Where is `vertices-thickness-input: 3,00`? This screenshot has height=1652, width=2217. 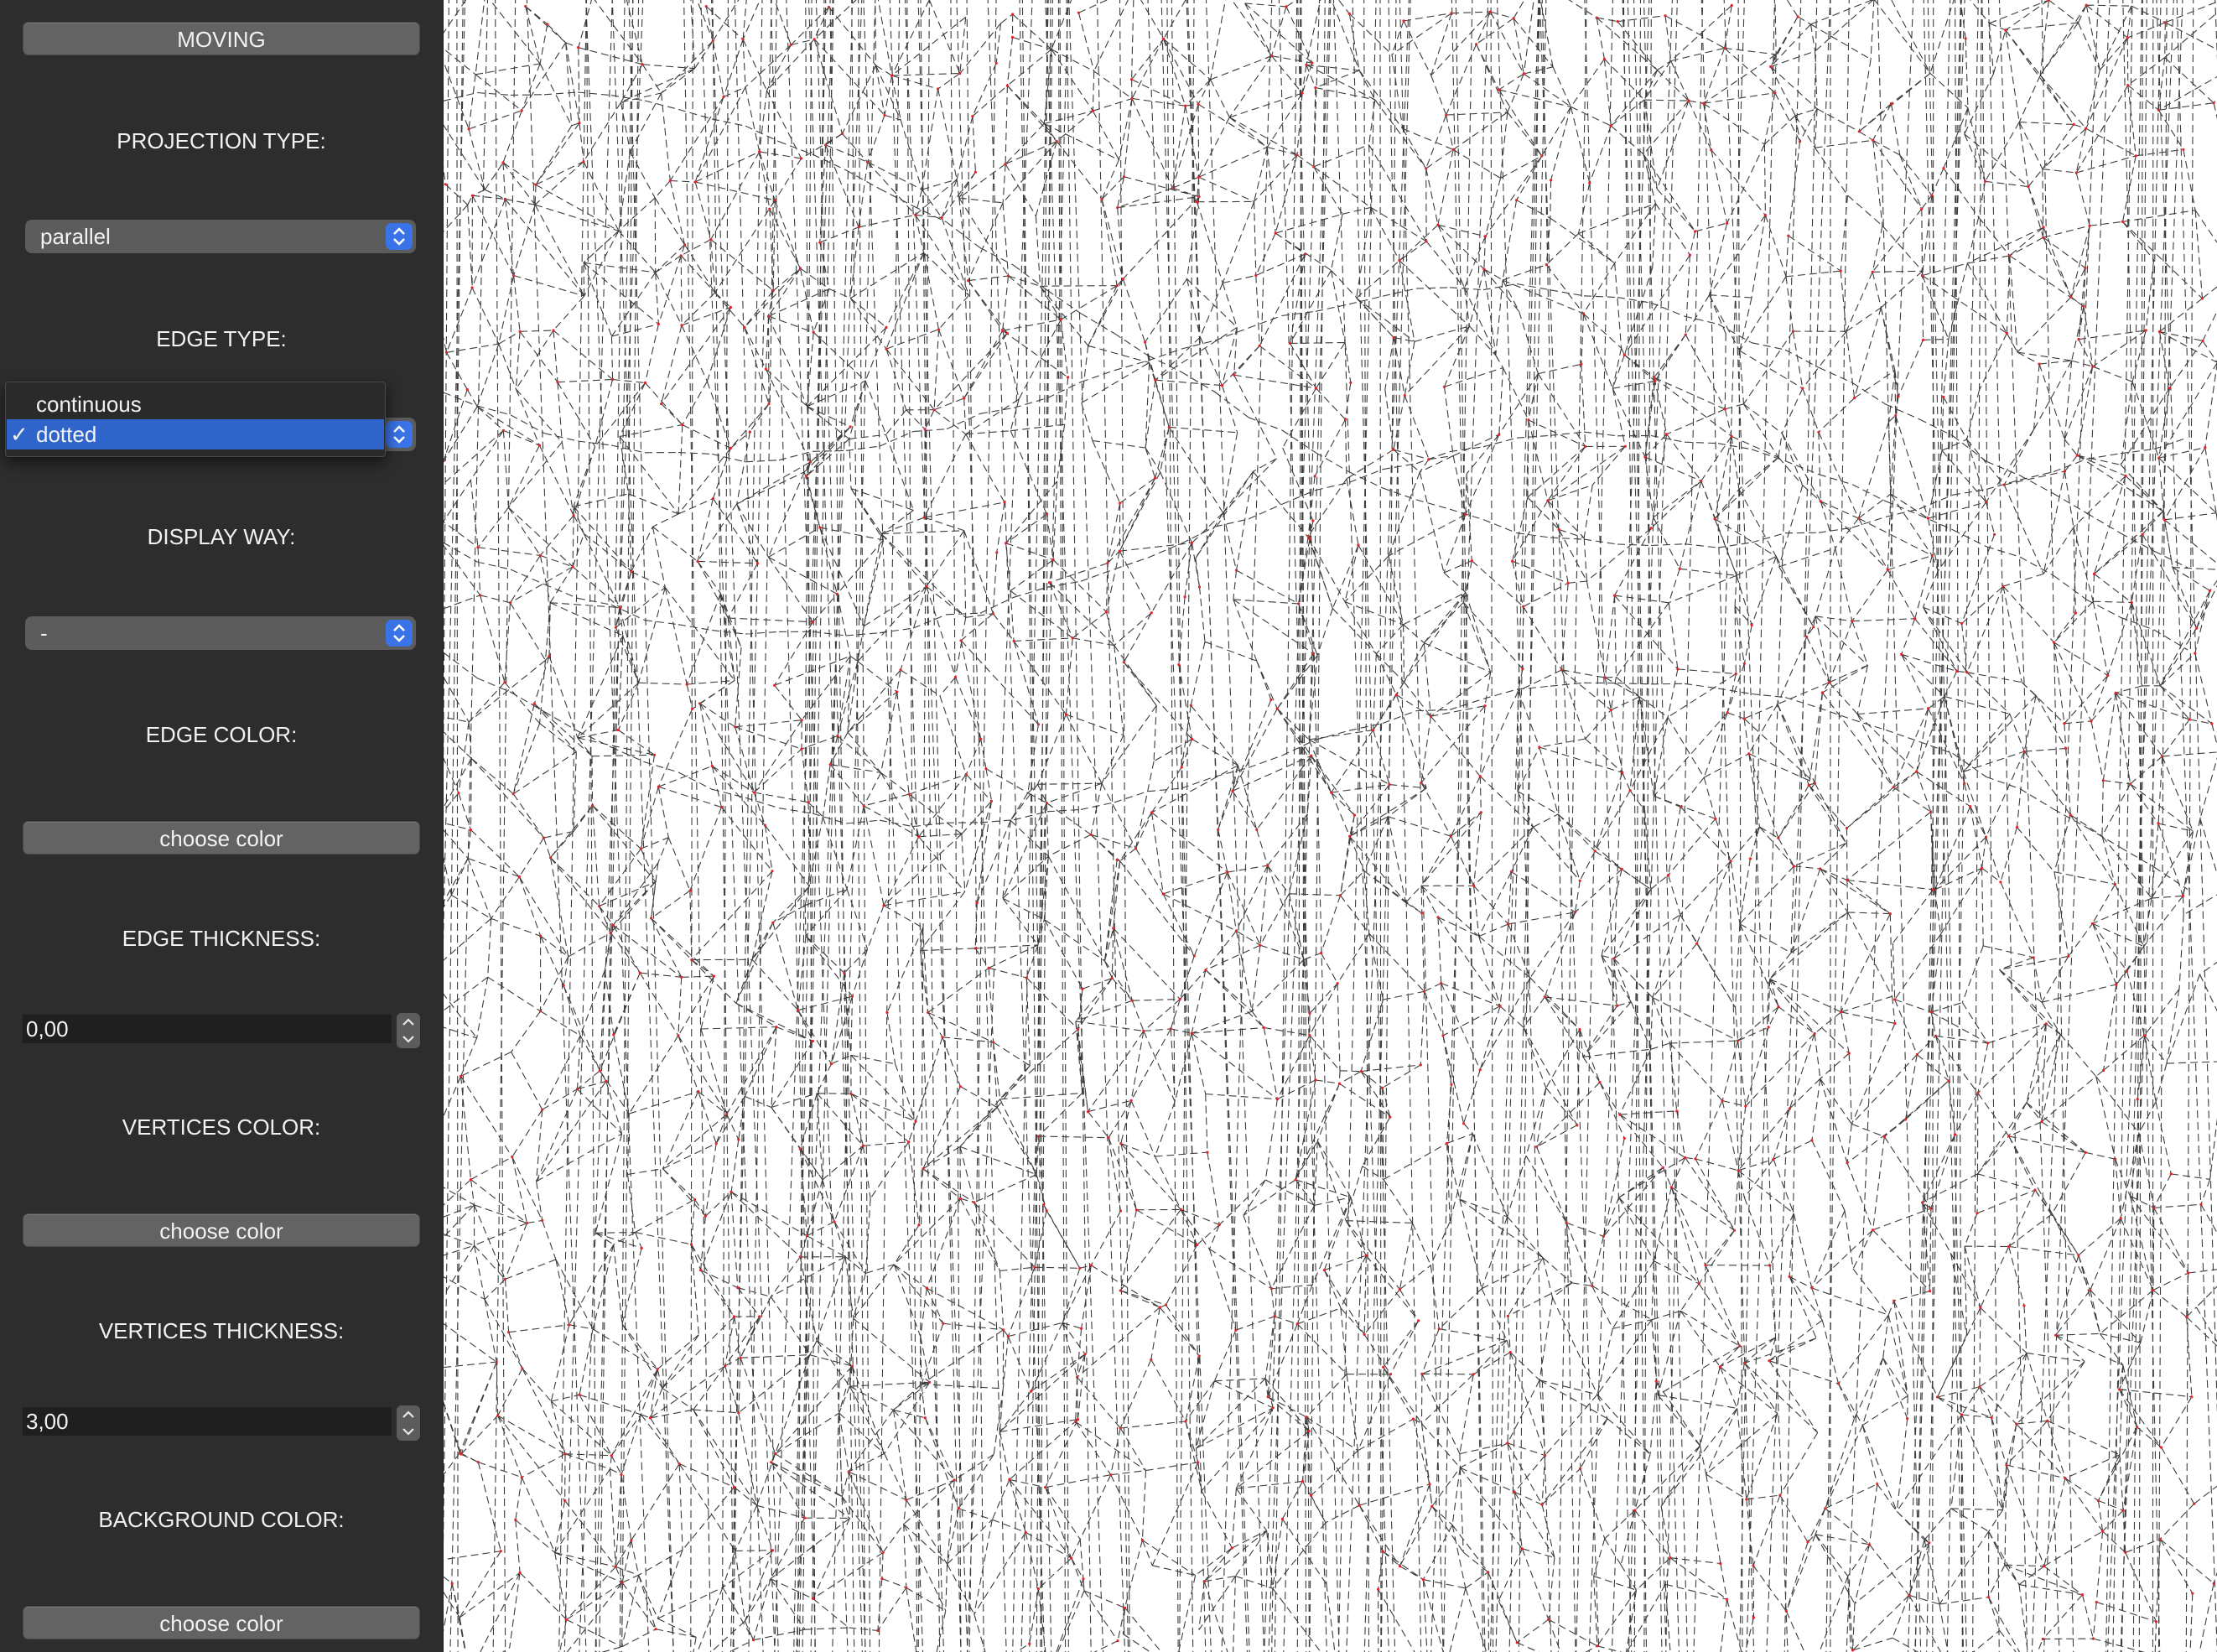 vertices-thickness-input: 3,00 is located at coordinates (207, 1421).